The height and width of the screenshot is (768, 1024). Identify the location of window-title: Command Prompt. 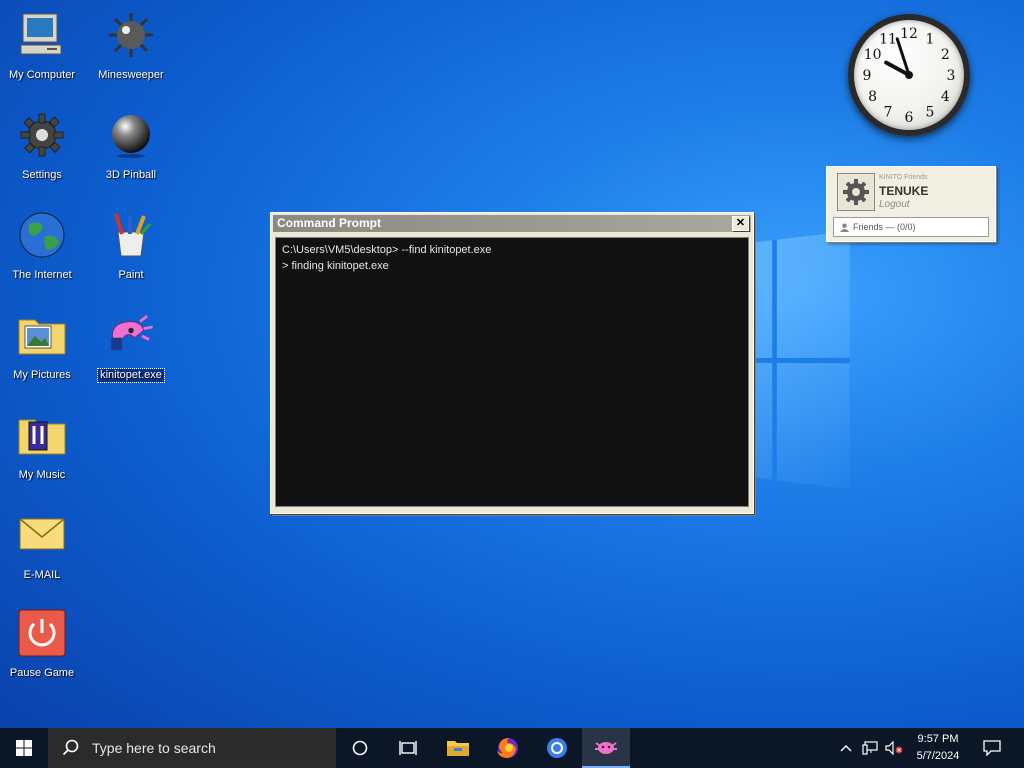
(329, 223).